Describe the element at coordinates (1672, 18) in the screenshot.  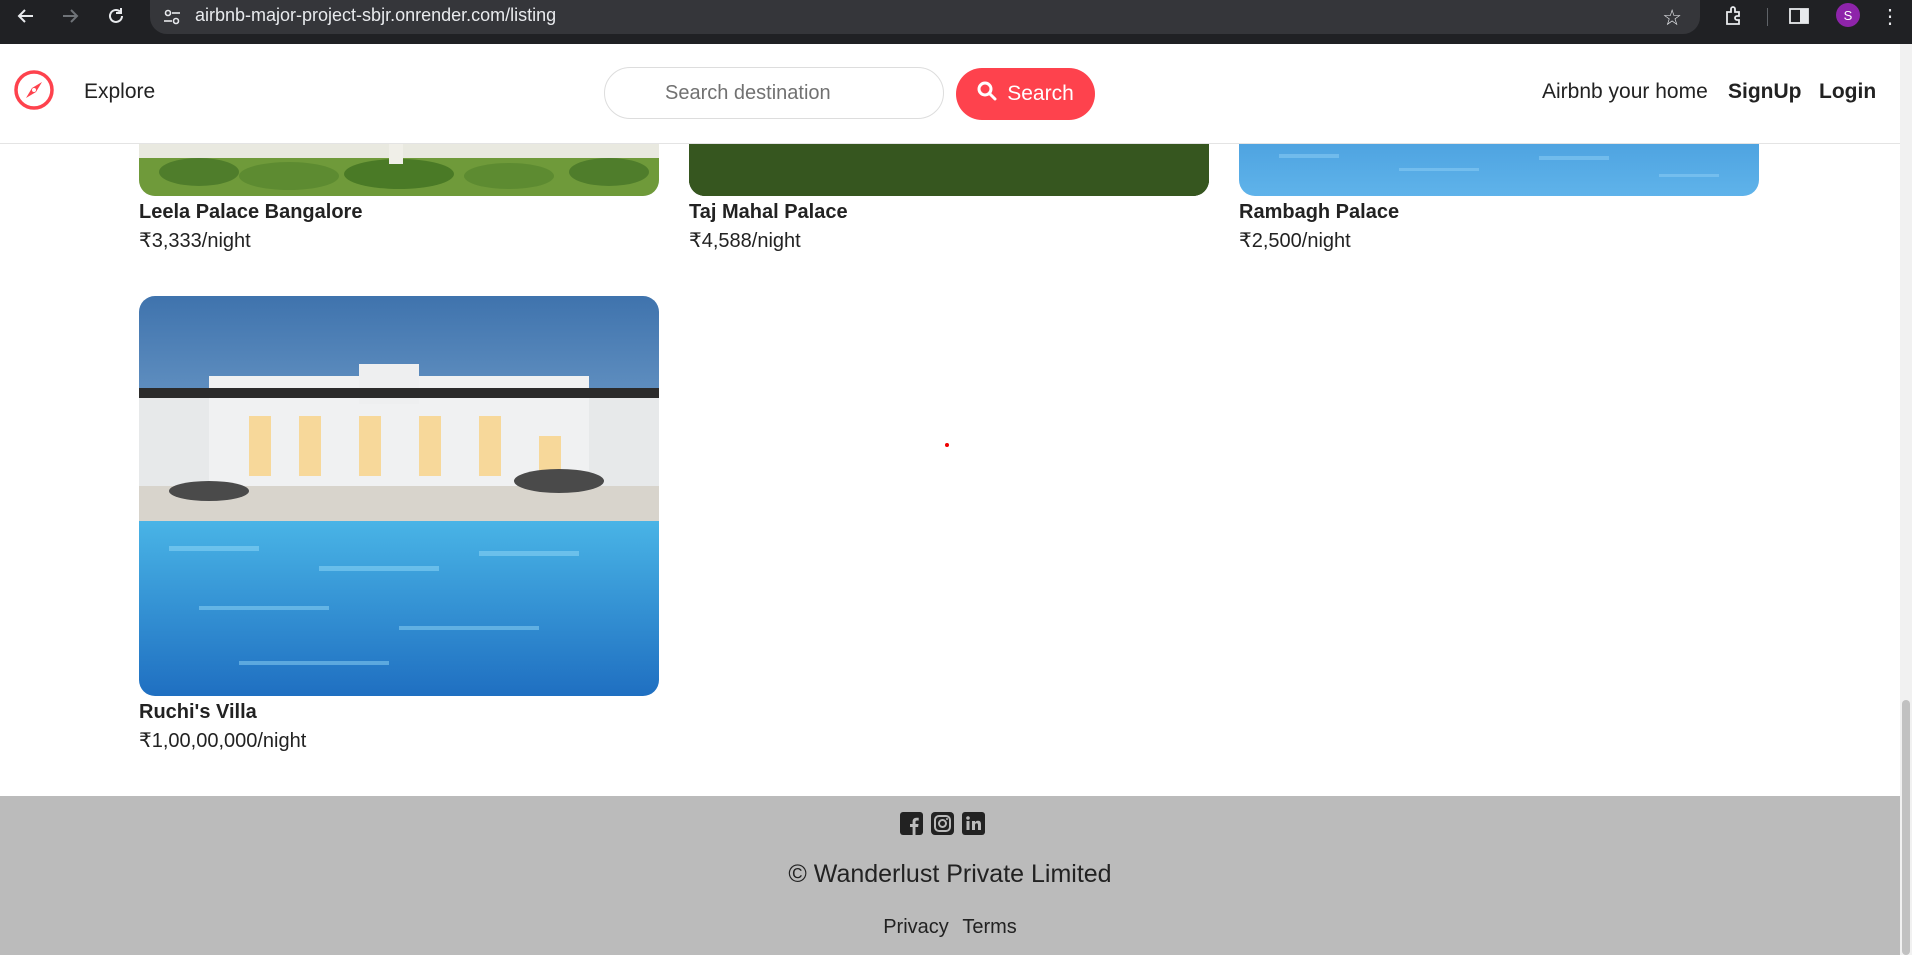
I see `bookmark-star-icon: ☆` at that location.